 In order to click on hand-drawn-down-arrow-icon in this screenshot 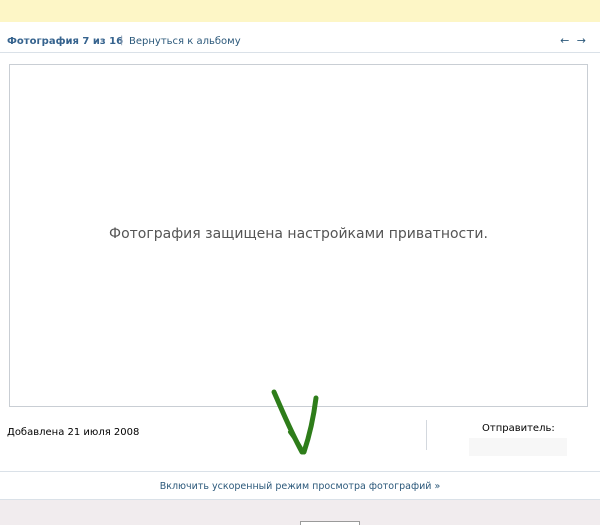, I will do `click(295, 422)`.